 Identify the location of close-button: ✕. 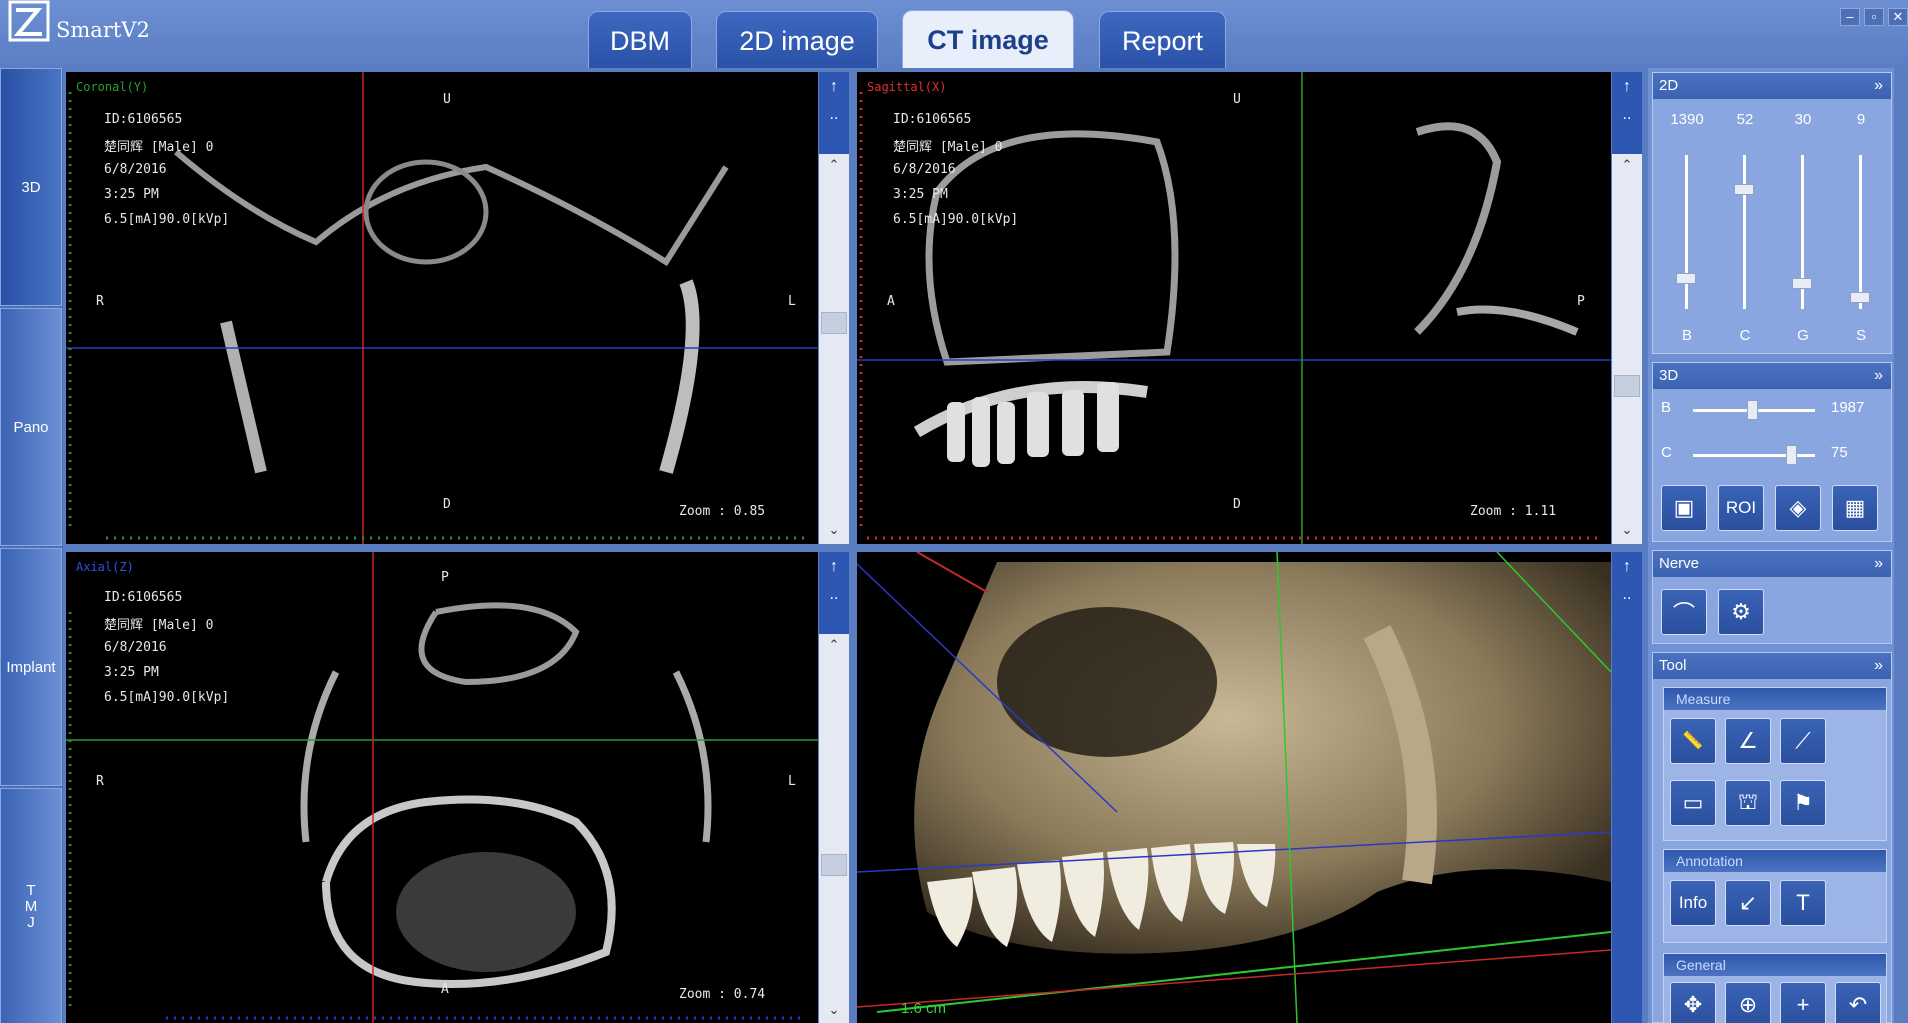
(1898, 17).